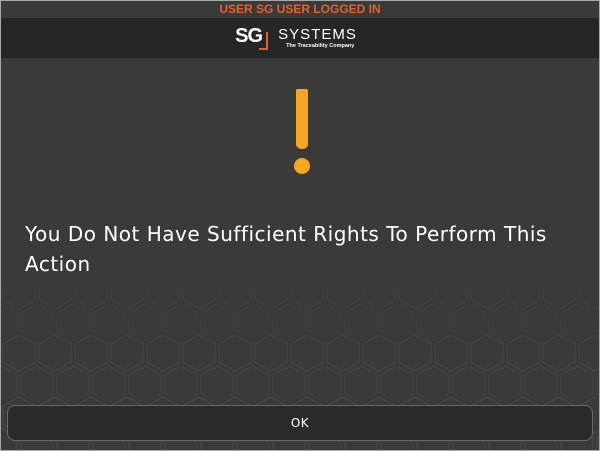 The width and height of the screenshot is (600, 451). I want to click on logo-title: SYSTEMS, so click(317, 34).